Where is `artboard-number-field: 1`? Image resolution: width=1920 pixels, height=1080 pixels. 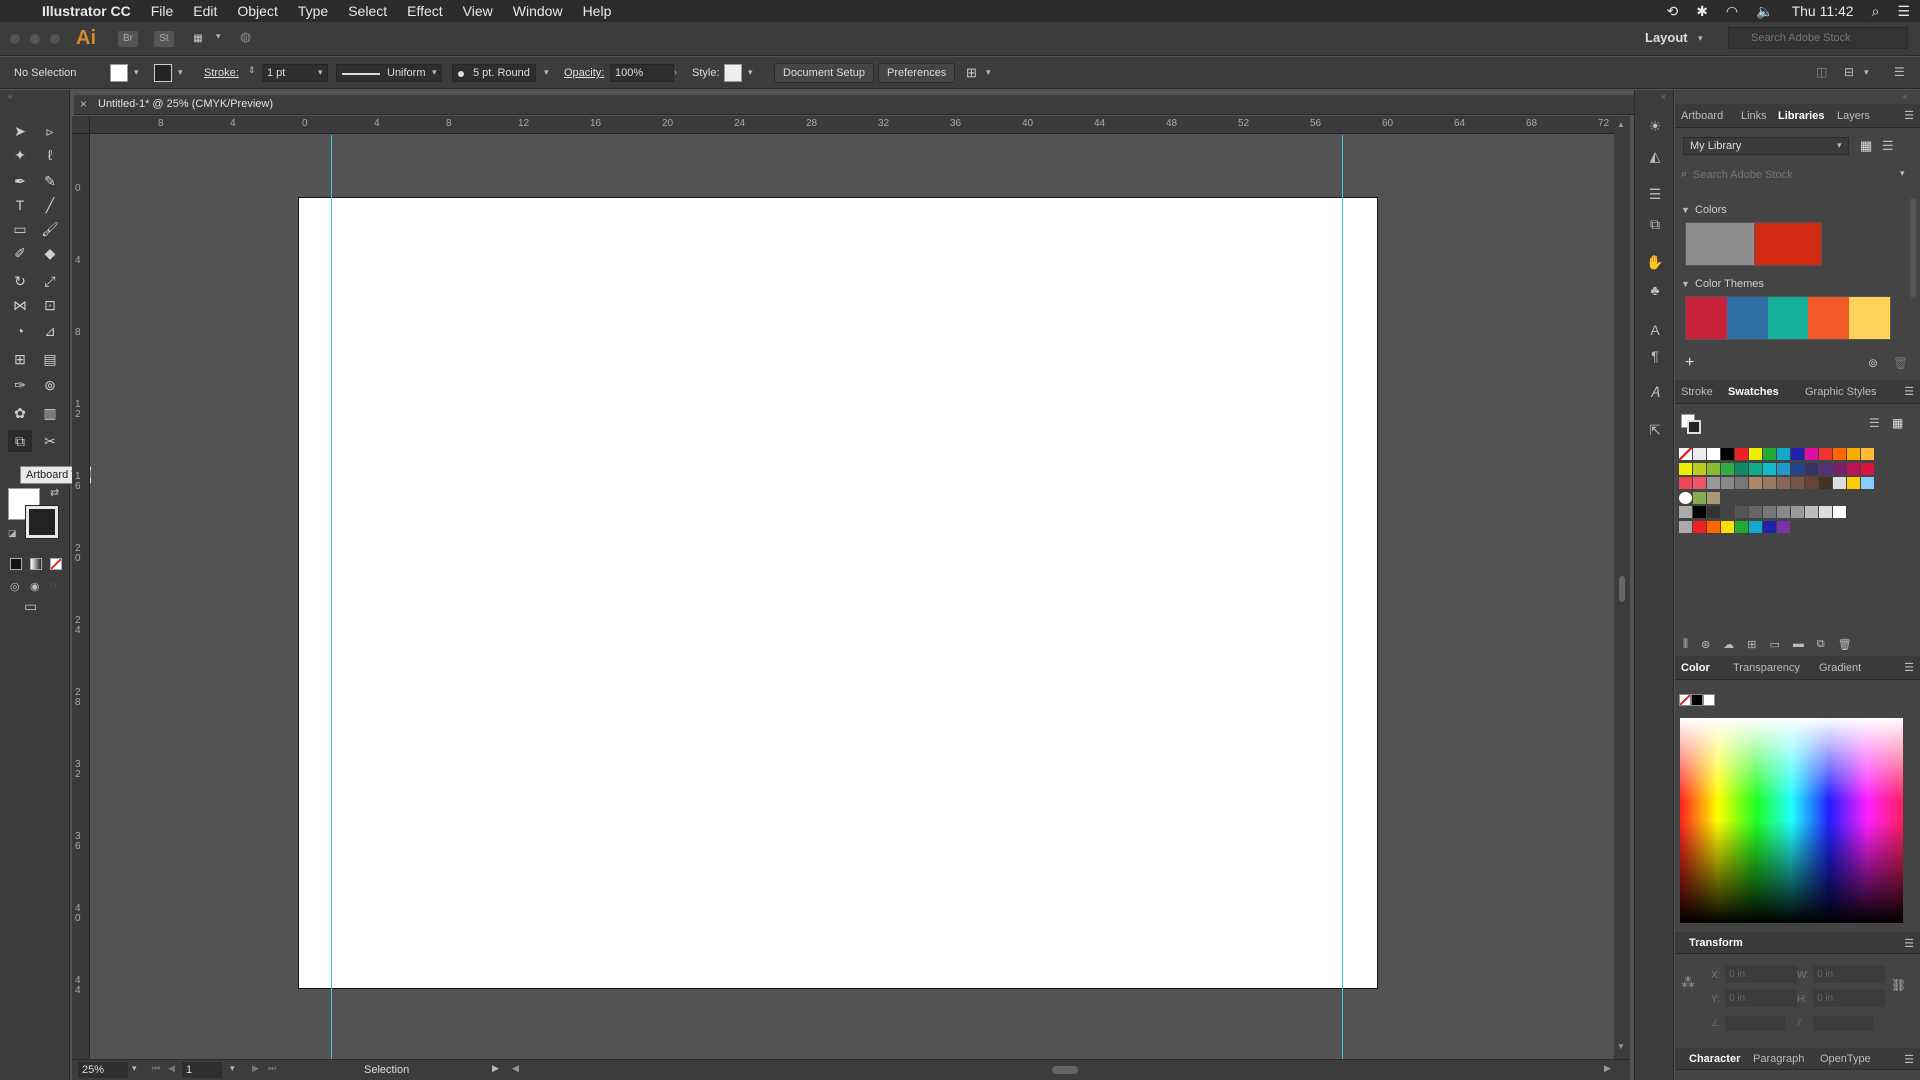
artboard-number-field: 1 is located at coordinates (202, 1070).